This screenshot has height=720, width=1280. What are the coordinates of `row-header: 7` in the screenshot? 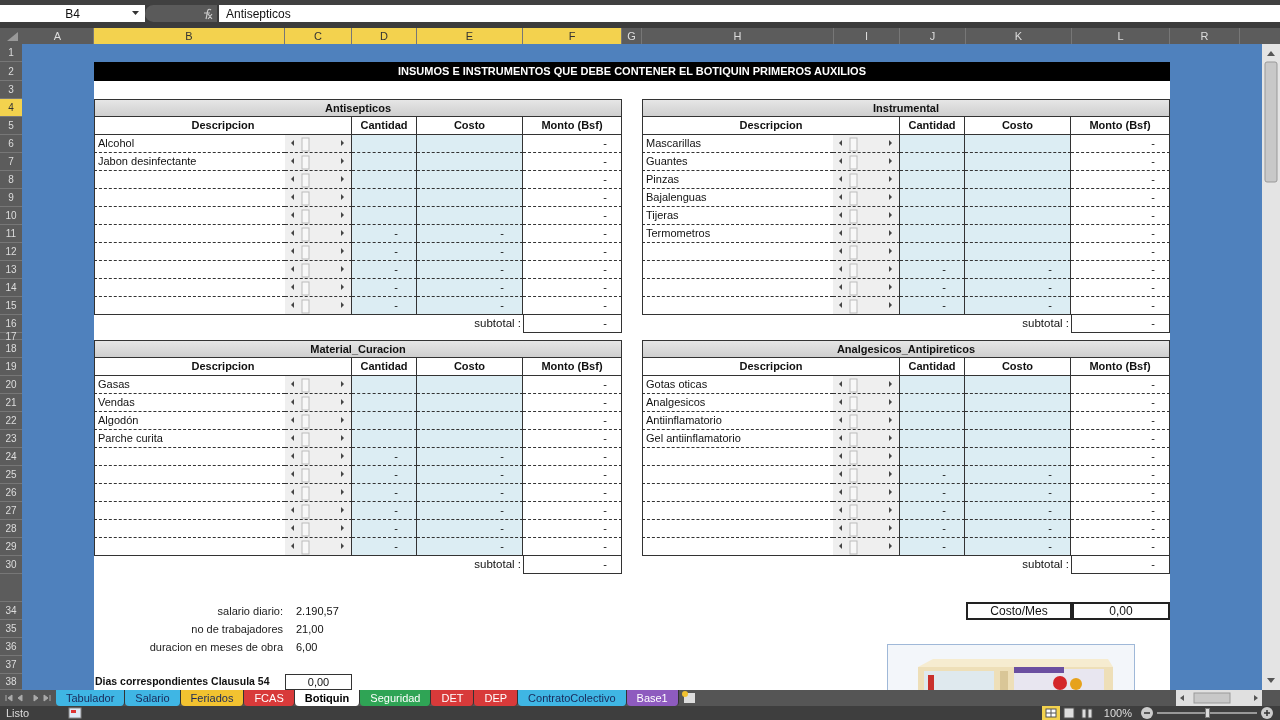 It's located at (11, 162).